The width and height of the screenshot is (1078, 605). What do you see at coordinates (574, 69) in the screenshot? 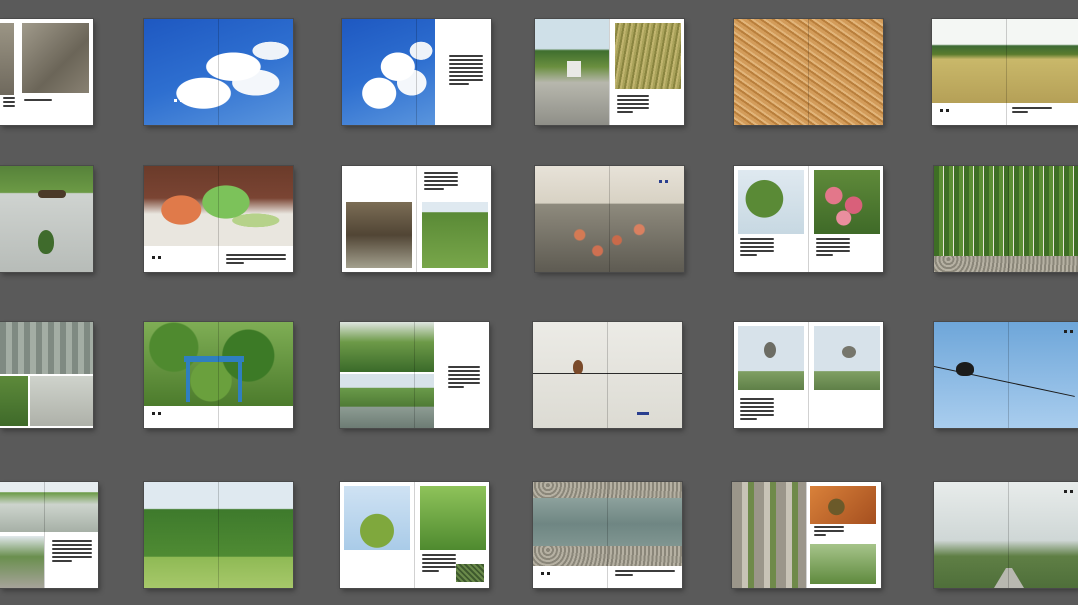
I see `bag-object` at bounding box center [574, 69].